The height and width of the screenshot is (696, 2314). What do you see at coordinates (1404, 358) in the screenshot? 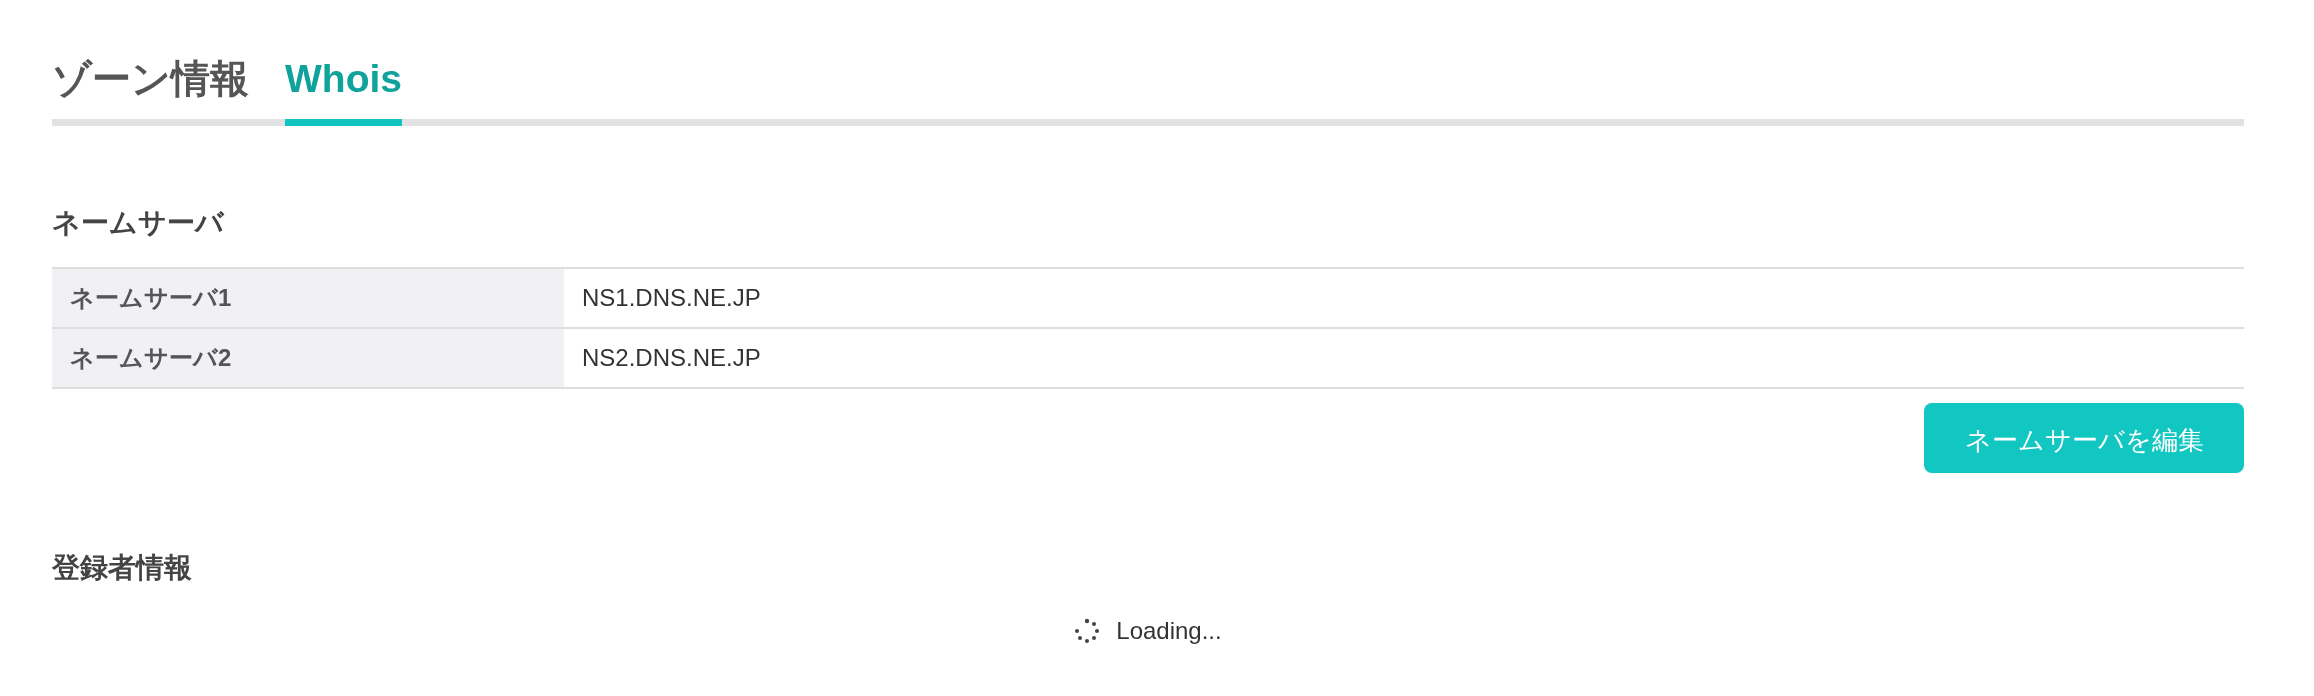
I see `nameserver-value: NS2.DNS.NE.JP` at bounding box center [1404, 358].